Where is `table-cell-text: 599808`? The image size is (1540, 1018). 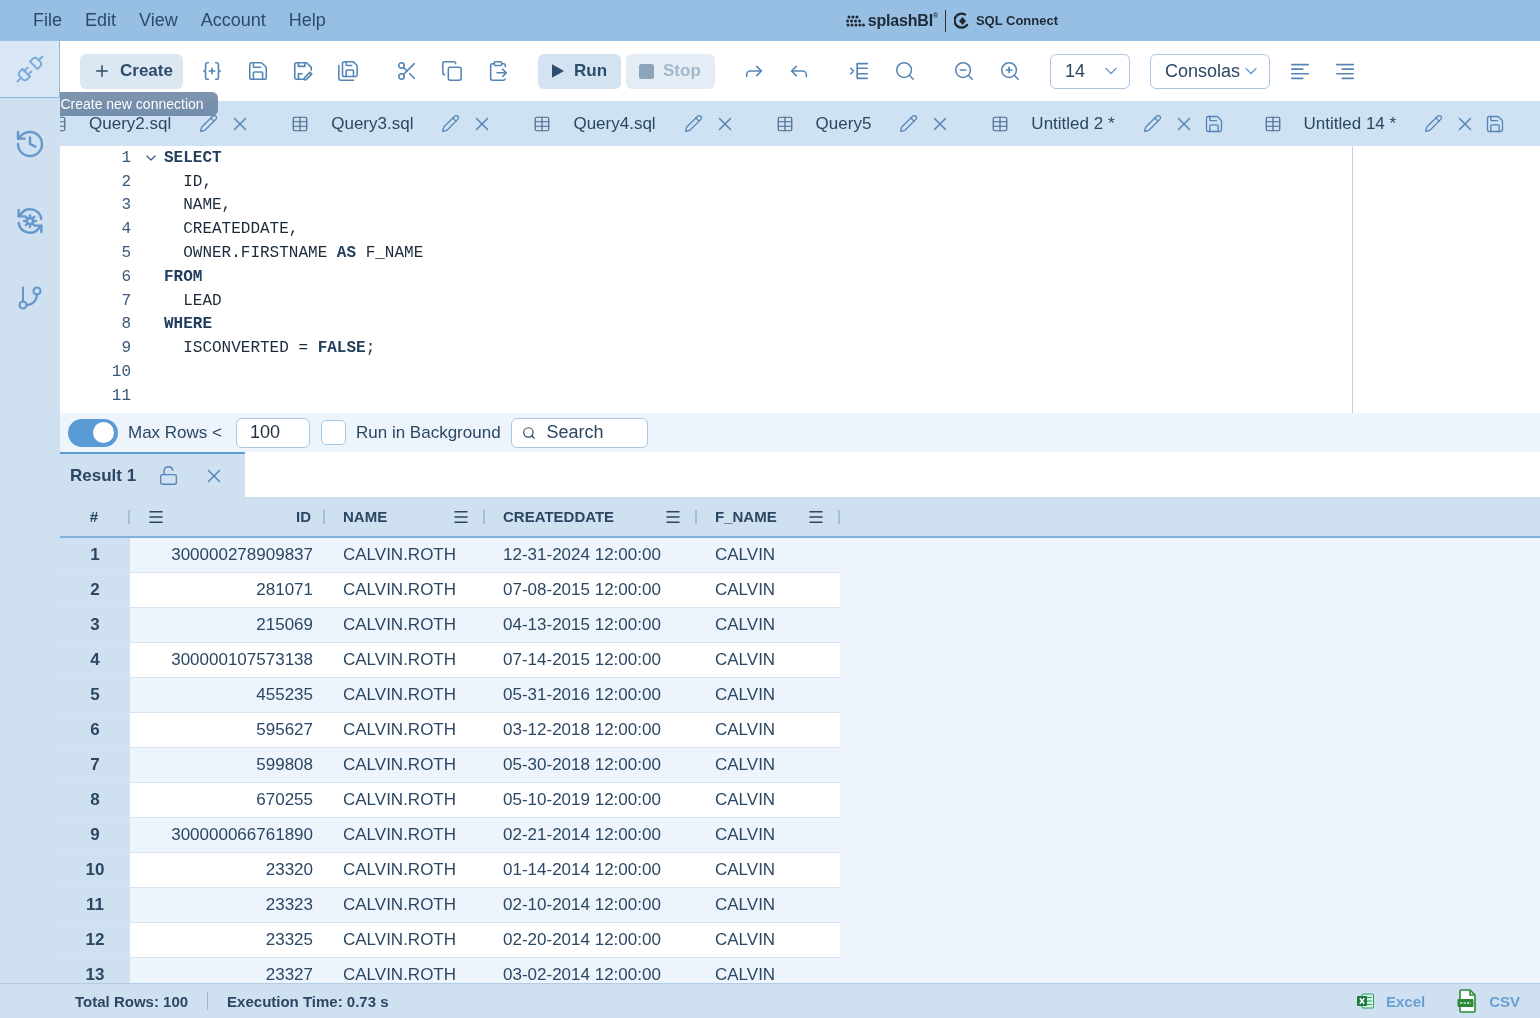
table-cell-text: 599808 is located at coordinates (284, 765).